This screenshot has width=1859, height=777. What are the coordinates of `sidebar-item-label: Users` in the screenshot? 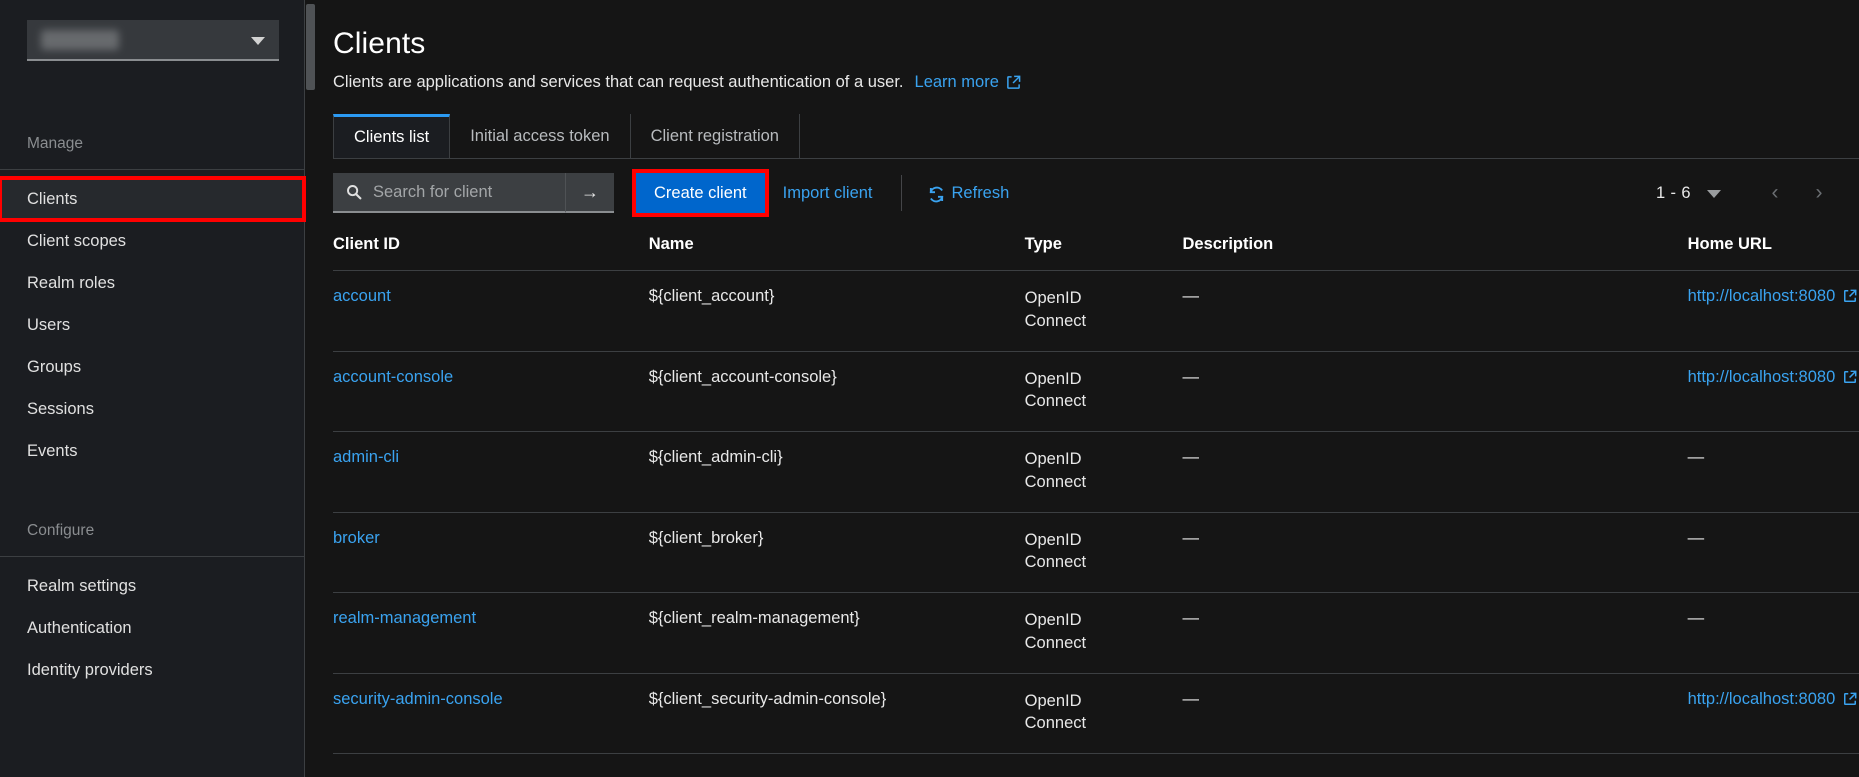 It's located at (49, 324).